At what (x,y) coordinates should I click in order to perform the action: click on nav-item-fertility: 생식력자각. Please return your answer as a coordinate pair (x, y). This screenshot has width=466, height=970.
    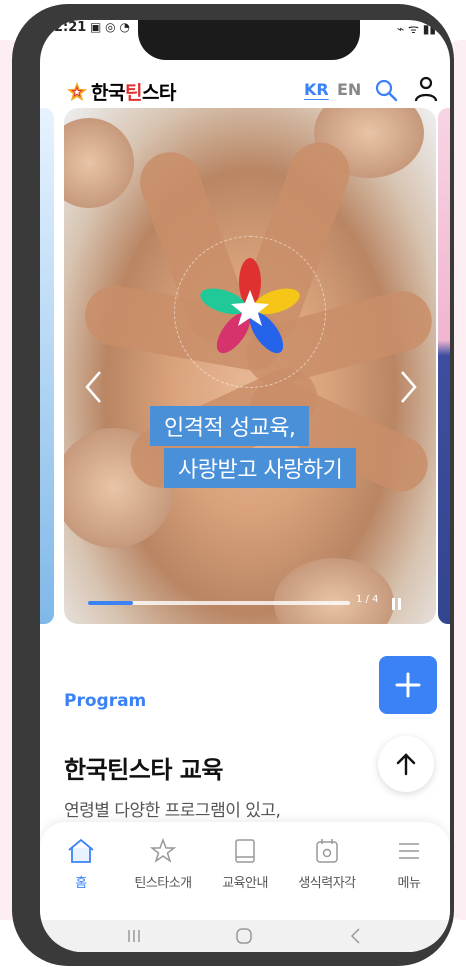
    Looking at the image, I should click on (327, 863).